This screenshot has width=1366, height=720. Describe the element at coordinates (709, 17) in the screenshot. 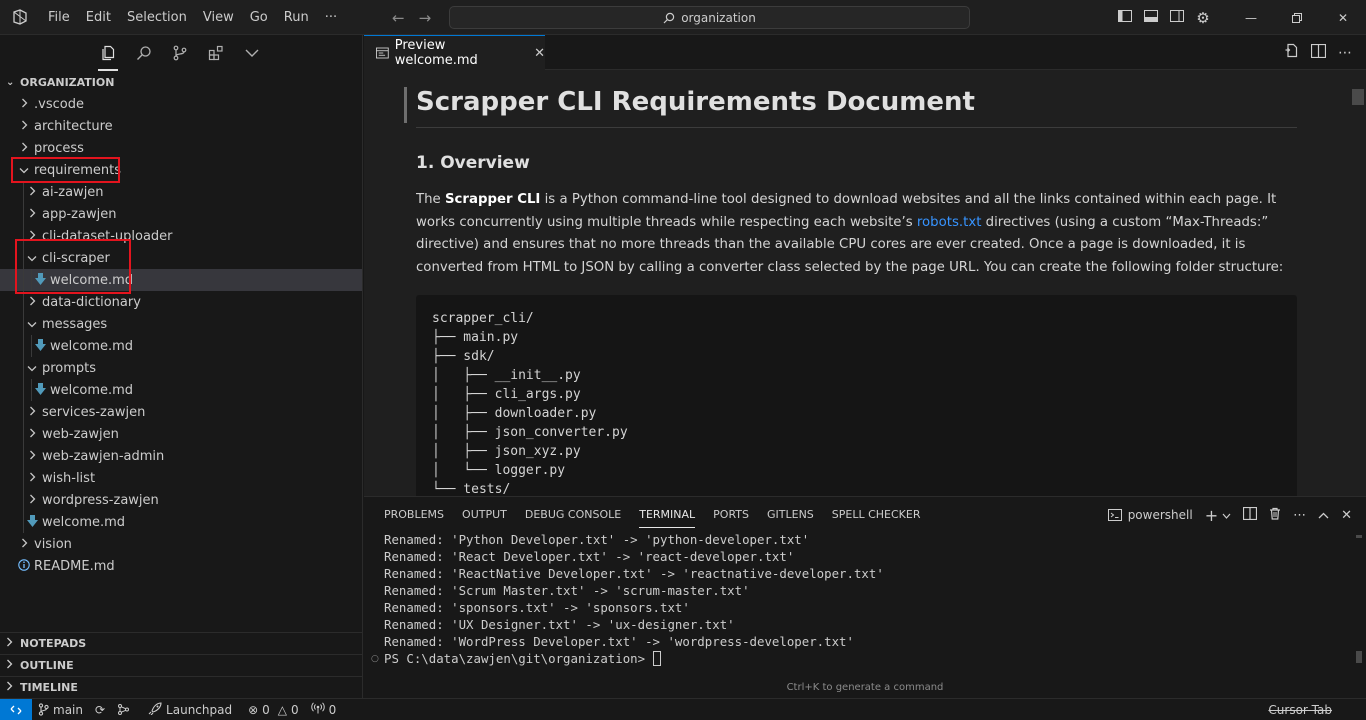

I see `command-center-search: organization` at that location.